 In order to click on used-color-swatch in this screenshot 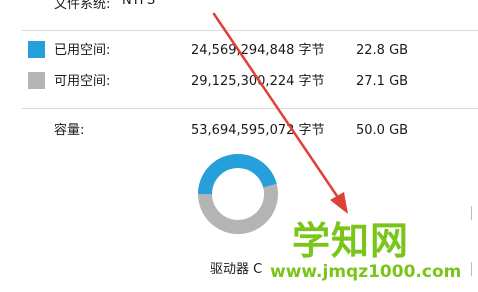, I will do `click(36, 49)`.